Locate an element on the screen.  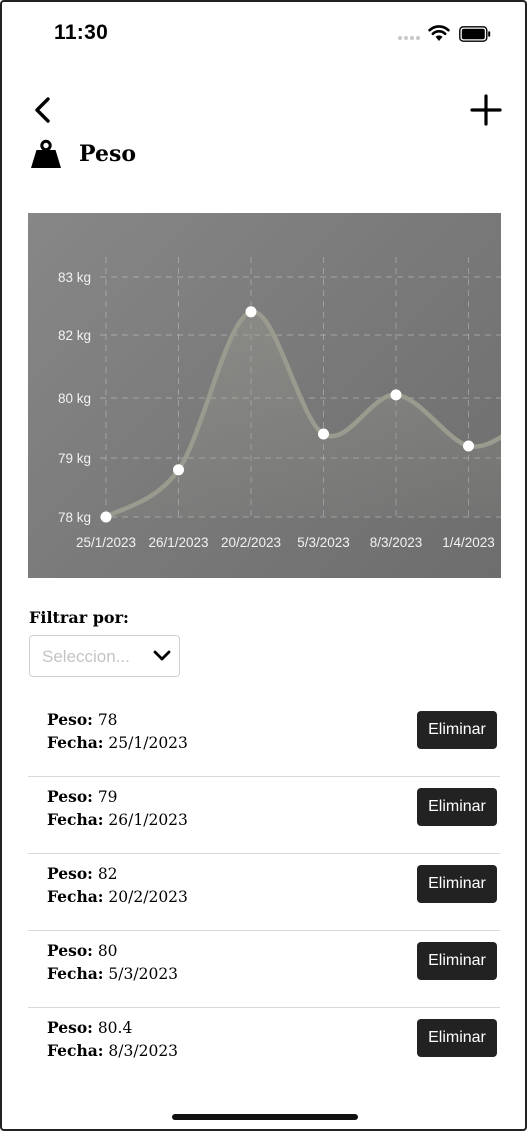
record-weight: Peso: 80.4 is located at coordinates (89, 1027).